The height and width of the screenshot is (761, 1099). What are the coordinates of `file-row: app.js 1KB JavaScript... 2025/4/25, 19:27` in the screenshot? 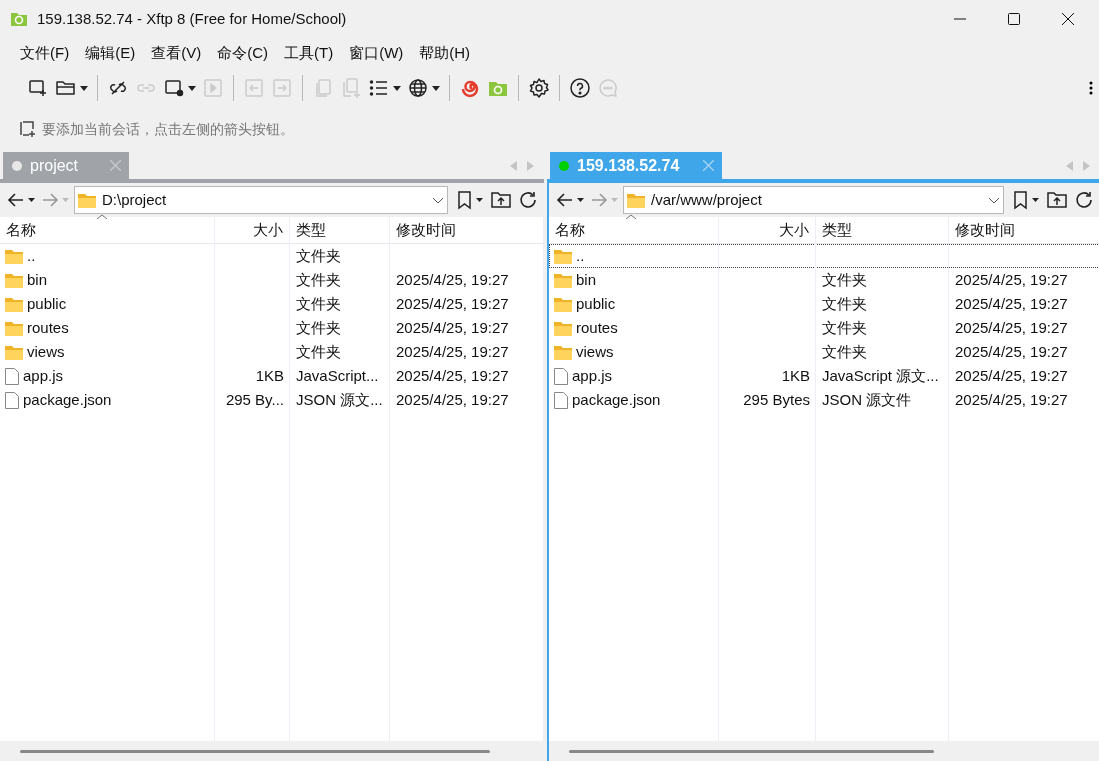 It's located at (272, 376).